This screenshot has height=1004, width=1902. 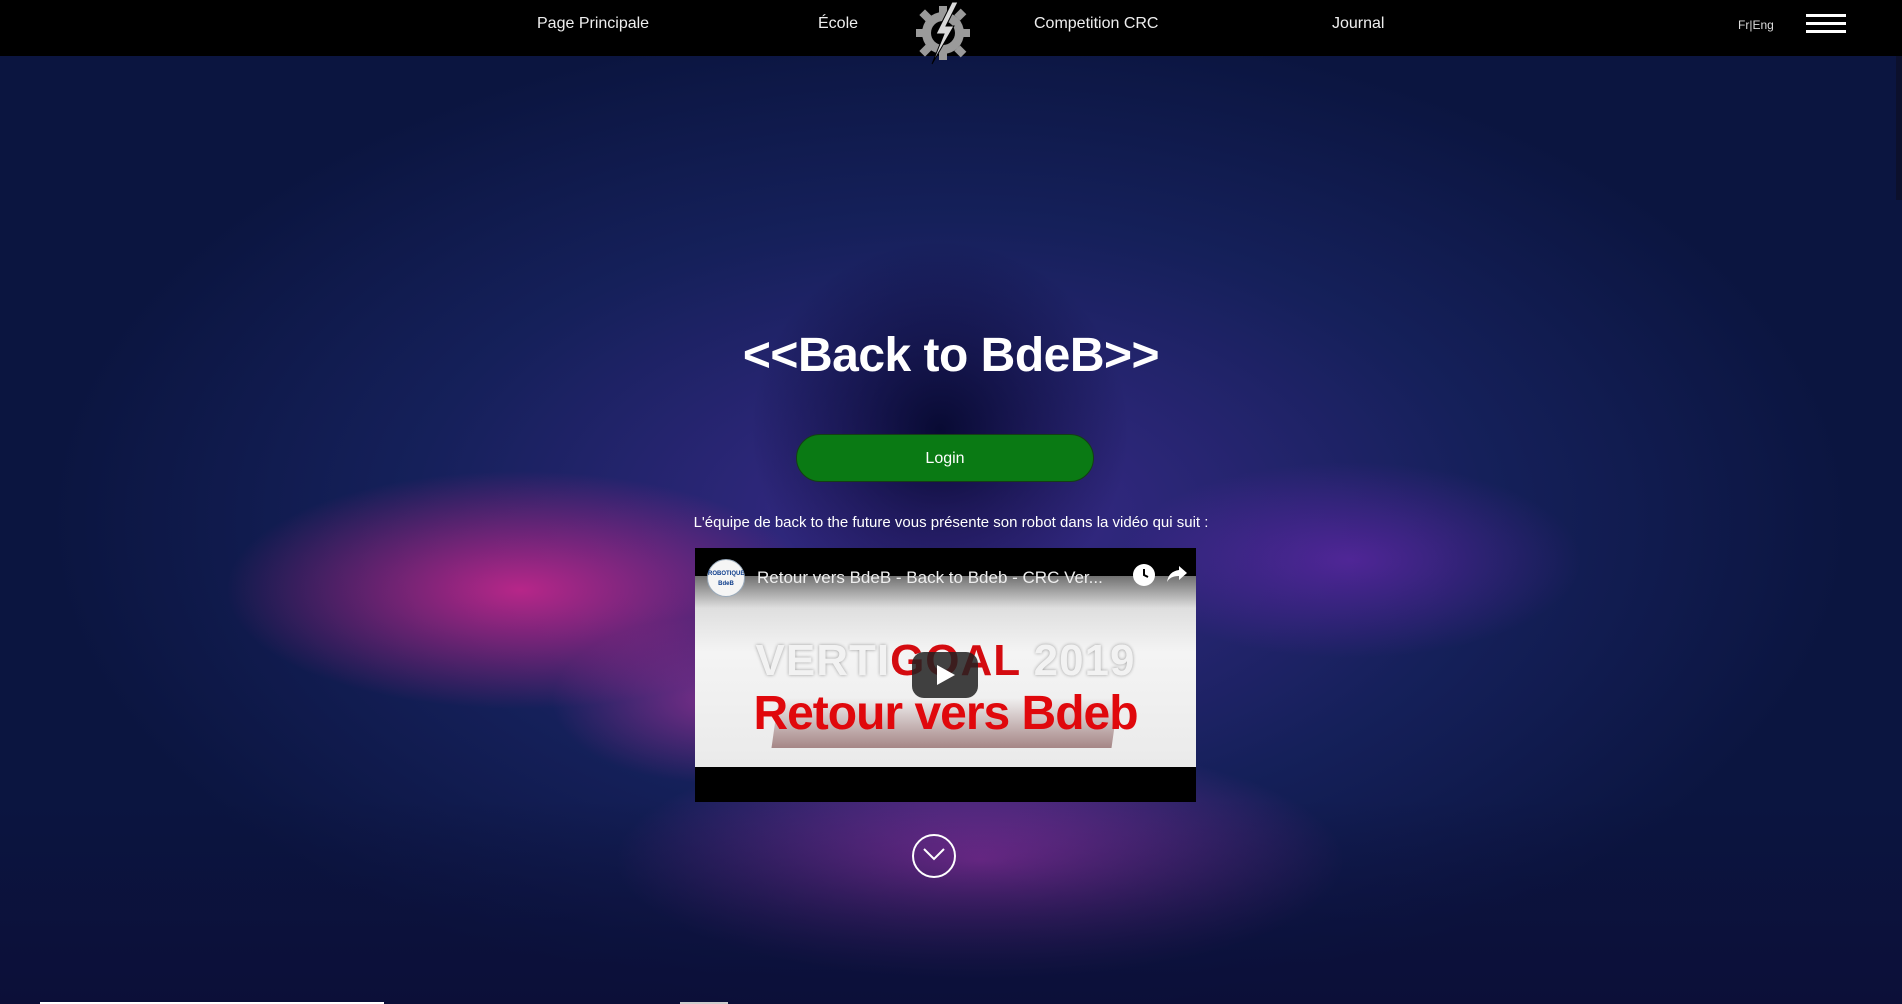 I want to click on nav-link-competition-crc: Competition CRC, so click(x=1096, y=24).